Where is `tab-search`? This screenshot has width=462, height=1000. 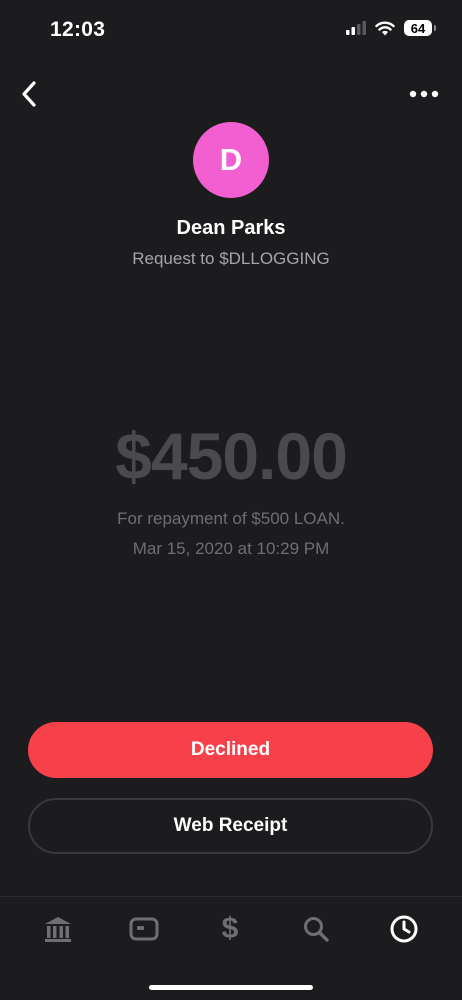 tab-search is located at coordinates (316, 929).